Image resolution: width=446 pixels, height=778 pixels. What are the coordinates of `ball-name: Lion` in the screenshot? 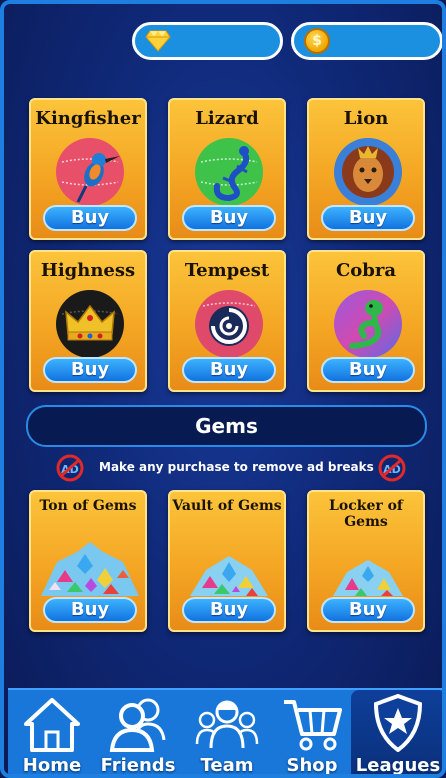 It's located at (366, 118).